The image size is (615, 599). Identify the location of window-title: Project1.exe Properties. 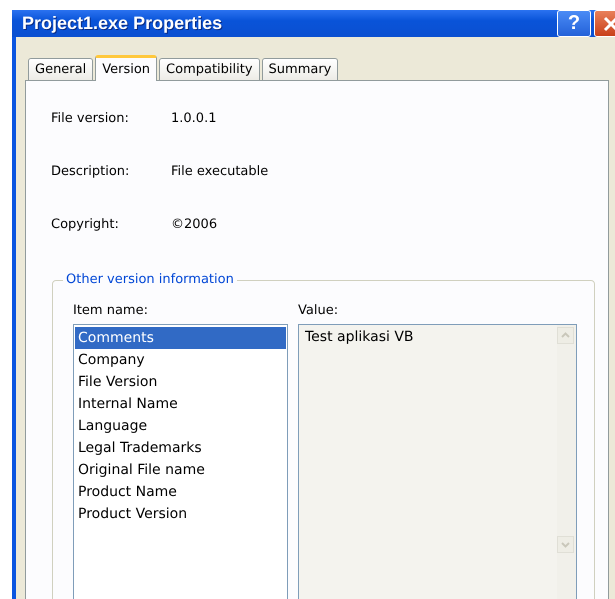
(123, 23).